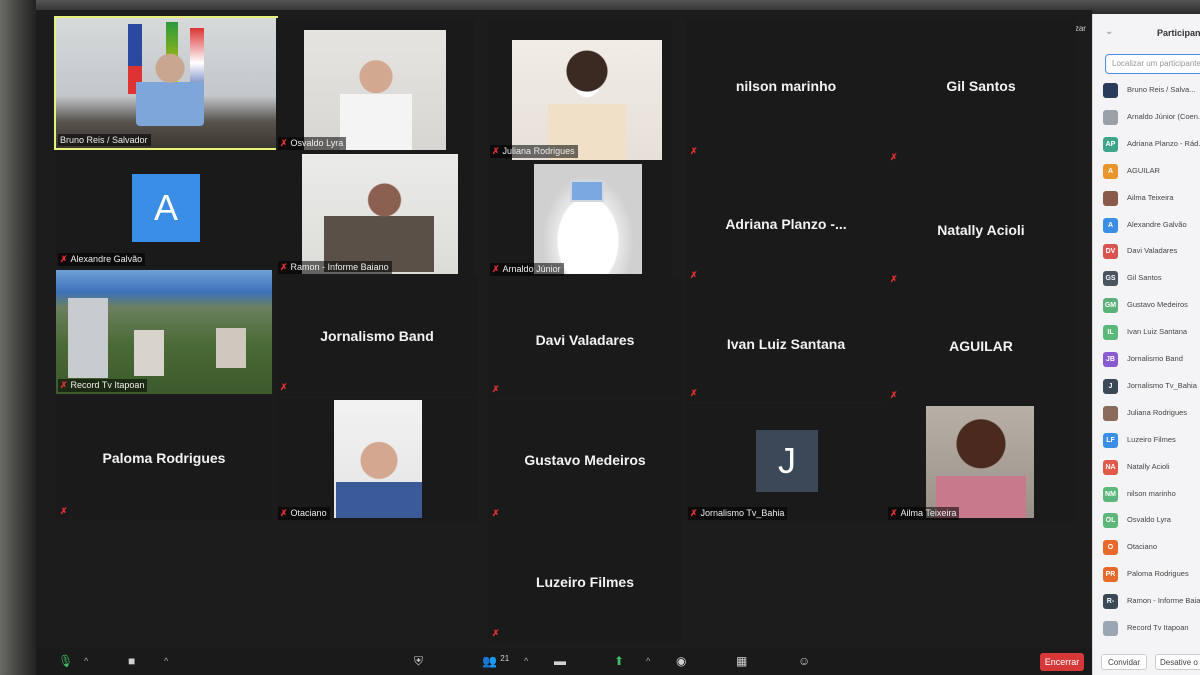  What do you see at coordinates (741, 661) in the screenshot?
I see `breakout-rooms-icon: ▦` at bounding box center [741, 661].